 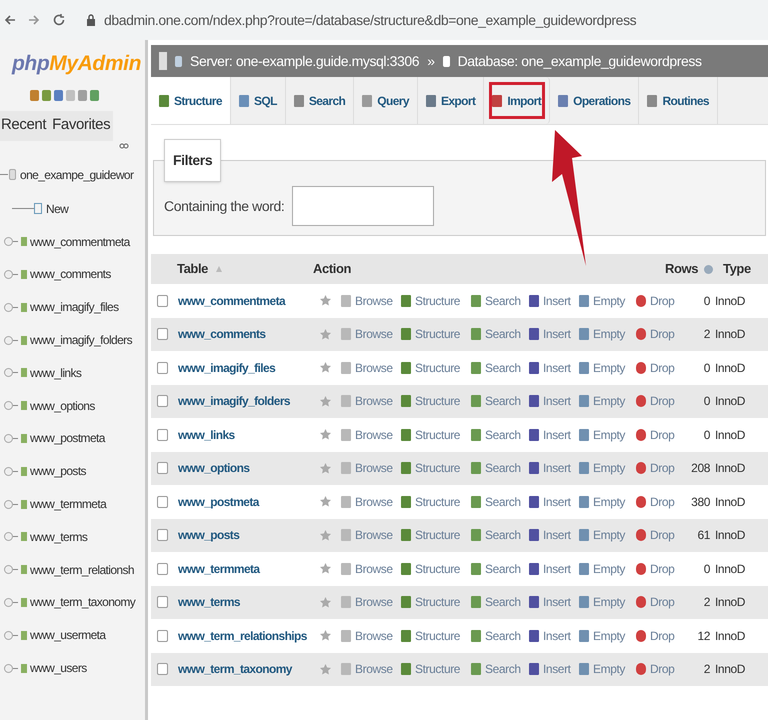 What do you see at coordinates (363, 206) in the screenshot?
I see `filter-input` at bounding box center [363, 206].